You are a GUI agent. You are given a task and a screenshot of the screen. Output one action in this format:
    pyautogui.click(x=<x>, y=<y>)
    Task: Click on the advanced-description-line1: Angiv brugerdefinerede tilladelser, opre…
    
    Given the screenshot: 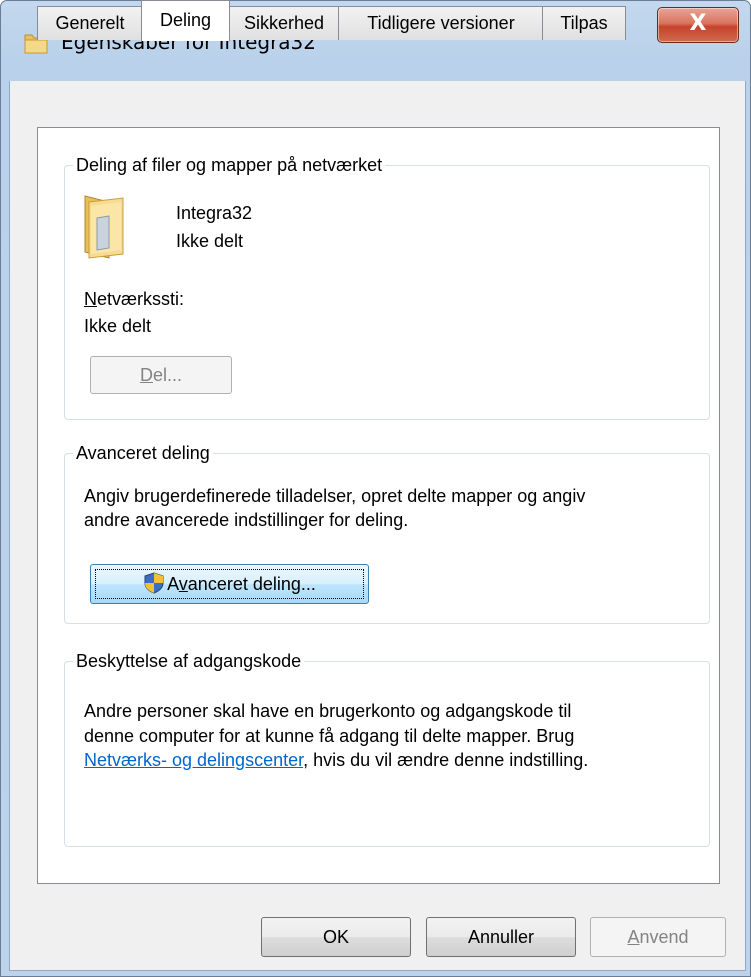 What is the action you would take?
    pyautogui.click(x=335, y=496)
    